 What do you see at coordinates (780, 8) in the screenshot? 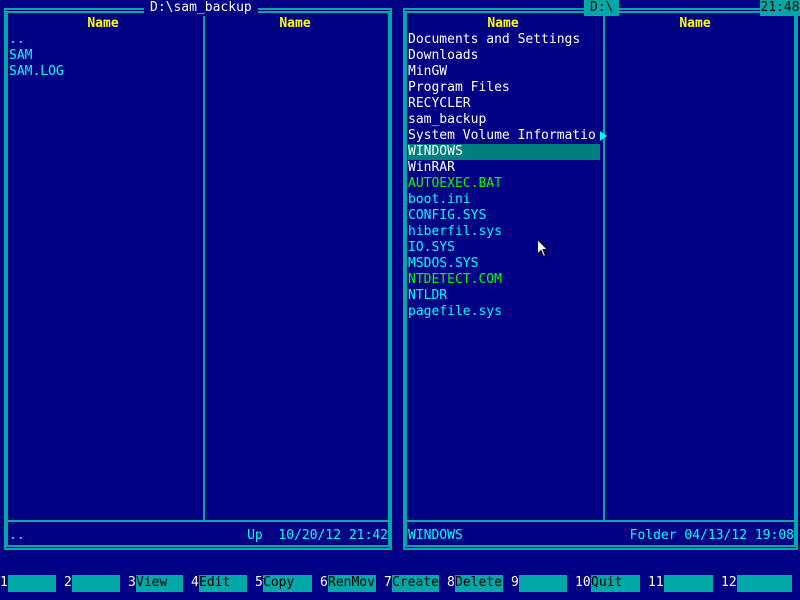
I see `clock: 21:48` at bounding box center [780, 8].